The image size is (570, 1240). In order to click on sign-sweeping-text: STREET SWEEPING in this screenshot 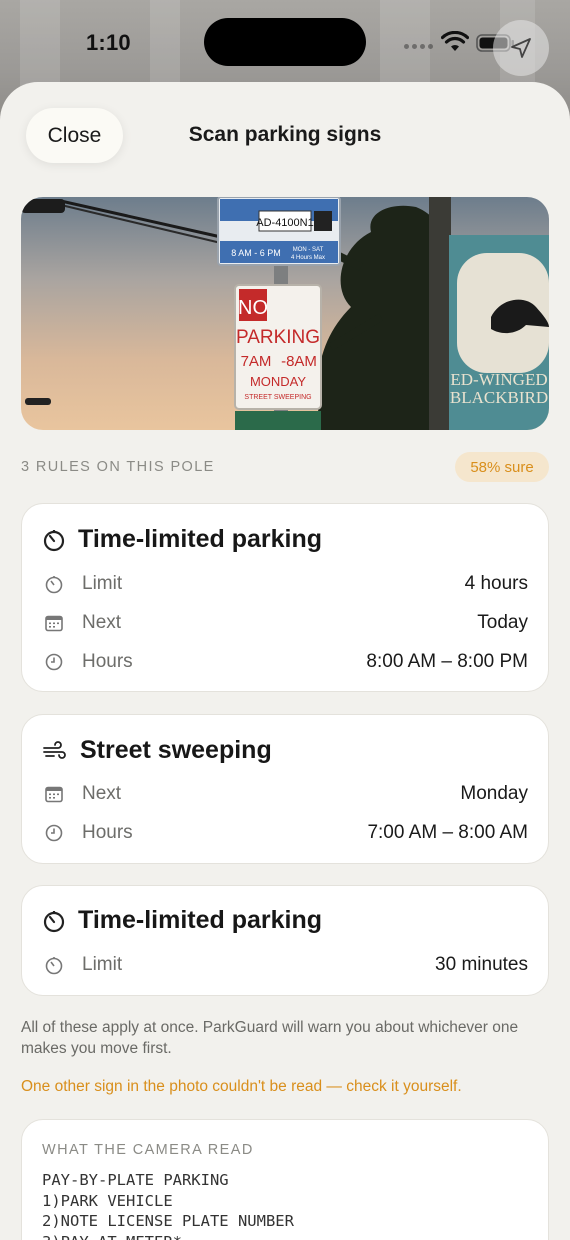, I will do `click(277, 397)`.